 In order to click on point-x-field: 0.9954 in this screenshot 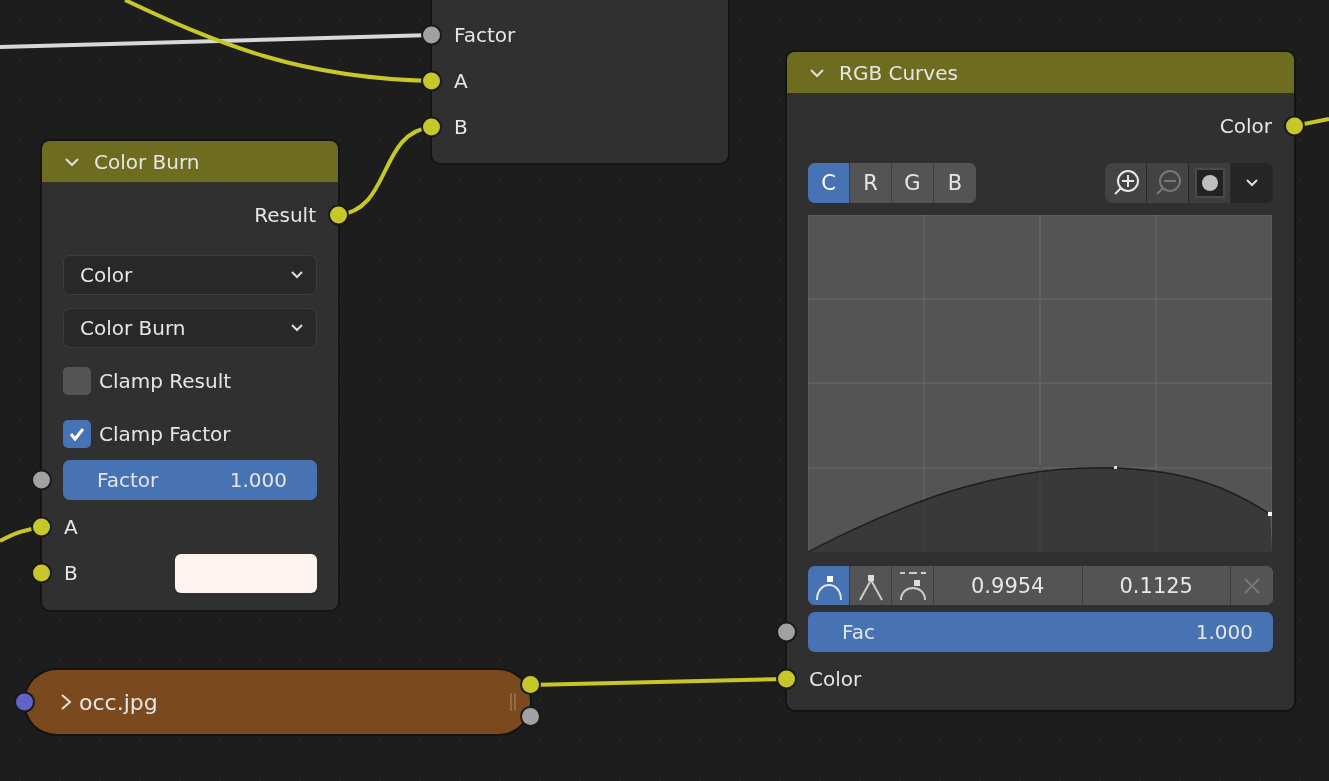, I will do `click(1008, 585)`.